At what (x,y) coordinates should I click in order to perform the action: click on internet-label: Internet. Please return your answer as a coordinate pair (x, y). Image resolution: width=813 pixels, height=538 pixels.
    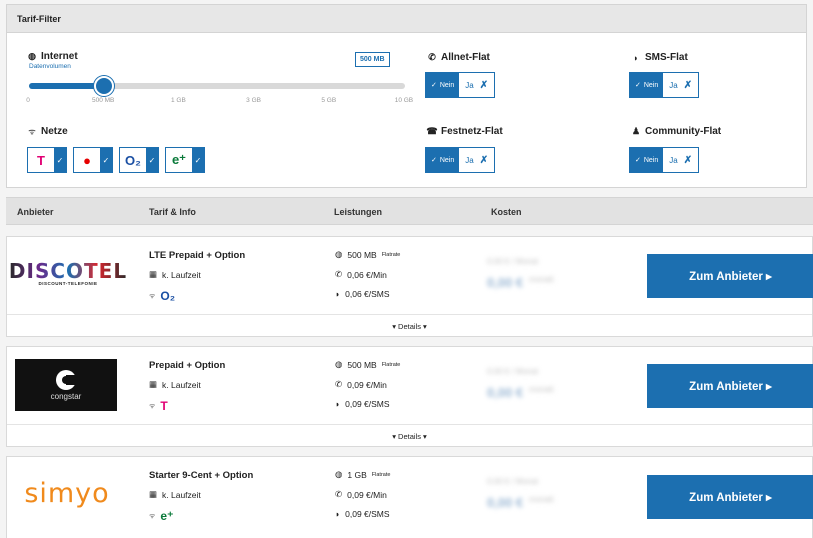
    Looking at the image, I should click on (59, 56).